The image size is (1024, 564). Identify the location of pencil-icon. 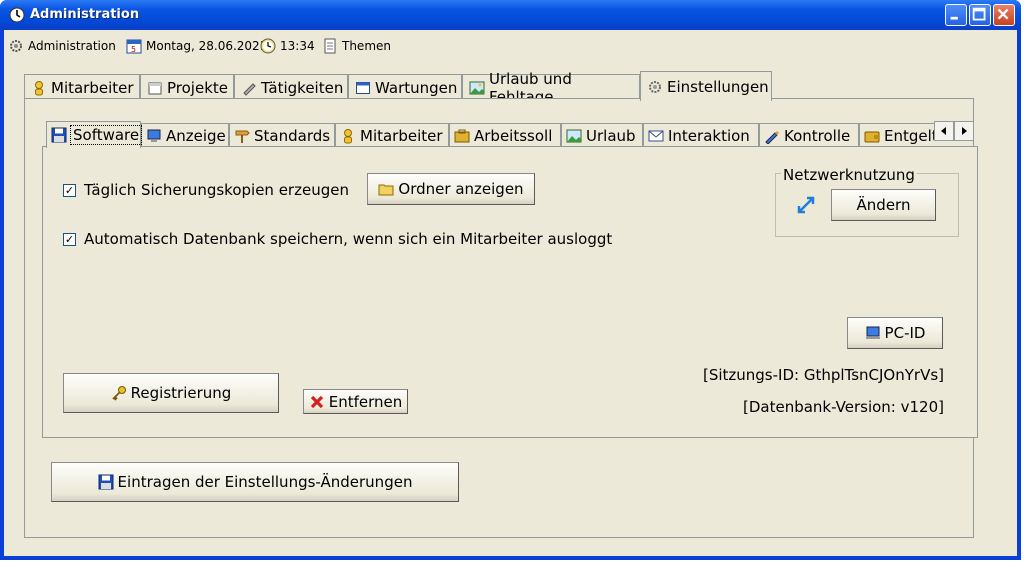
(249, 89).